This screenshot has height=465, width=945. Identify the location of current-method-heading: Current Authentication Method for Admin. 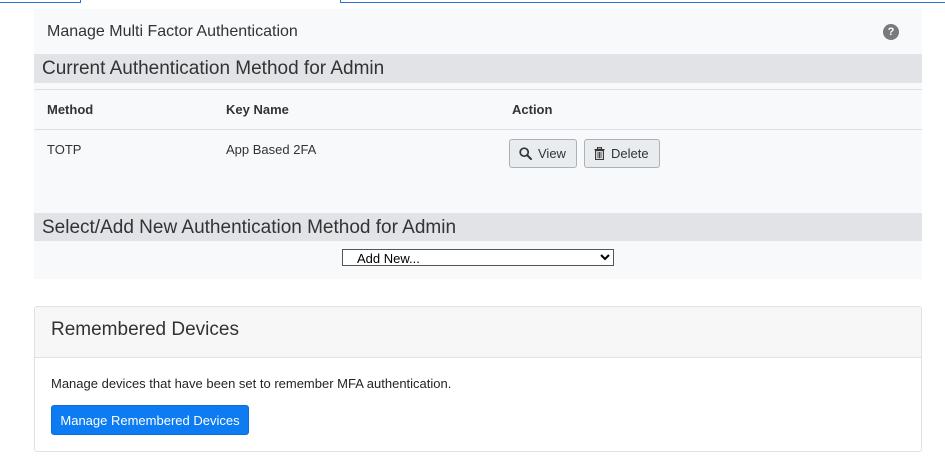
(213, 68).